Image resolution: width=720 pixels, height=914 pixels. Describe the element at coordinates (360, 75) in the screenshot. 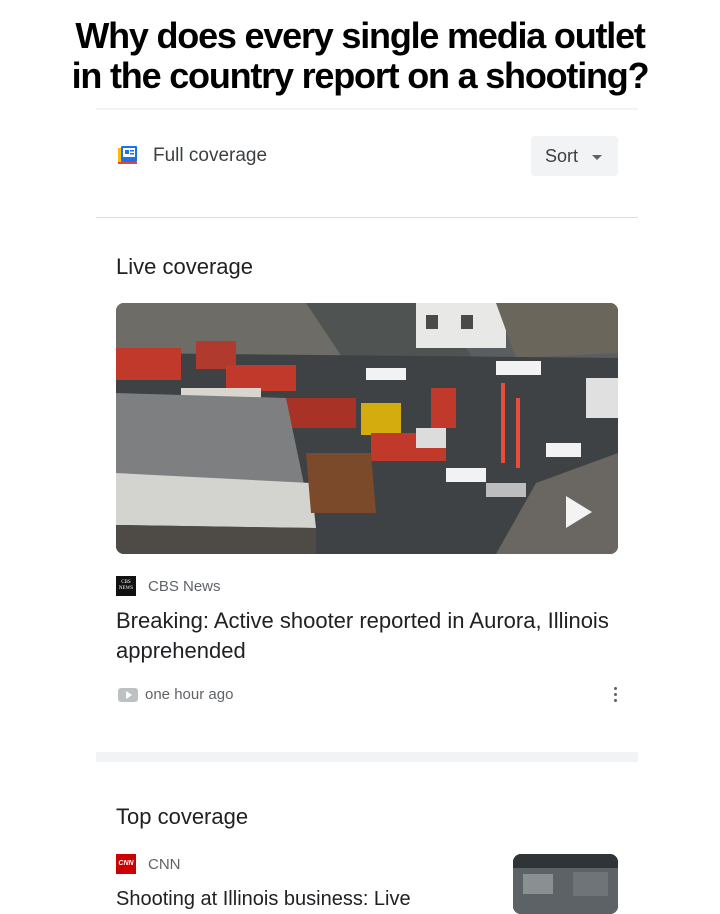

I see `caption-line-2: in the country report on a shooting?` at that location.